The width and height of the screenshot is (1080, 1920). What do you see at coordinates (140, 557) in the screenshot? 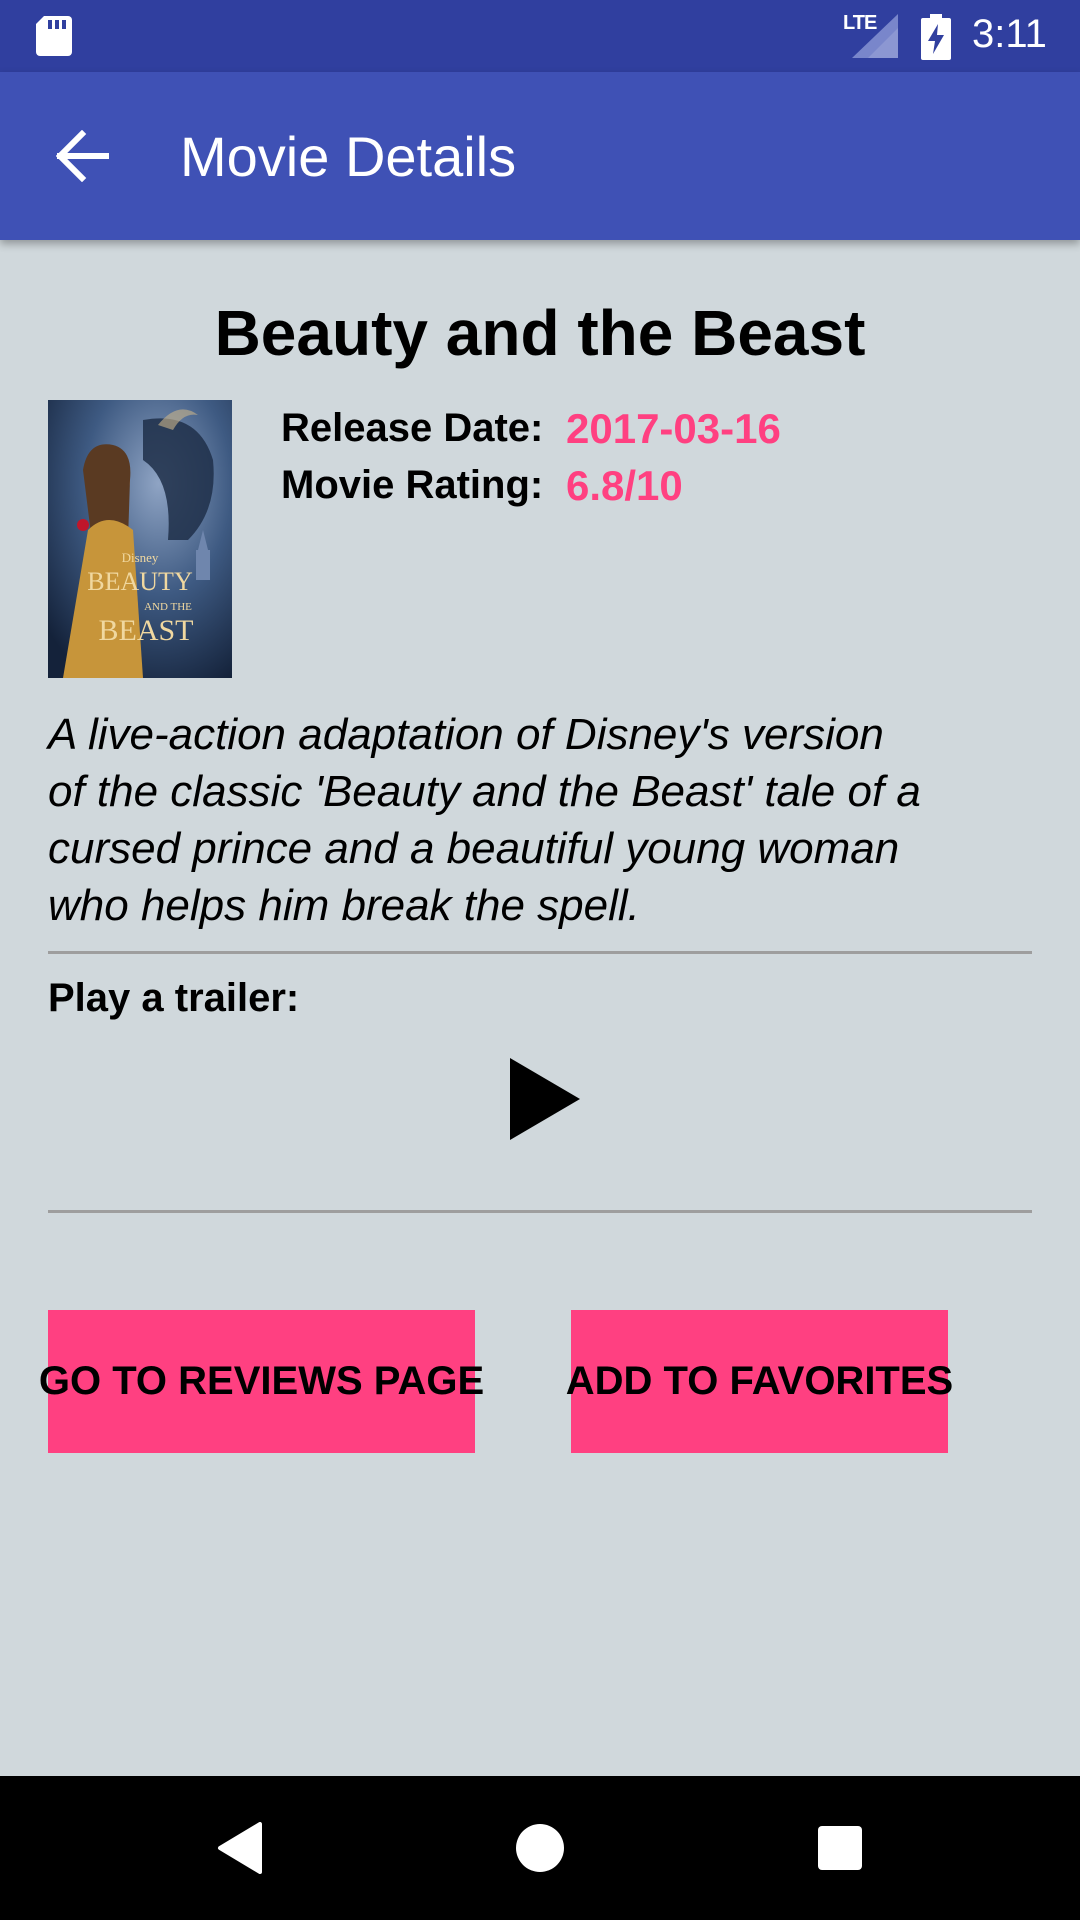
I see `poster-brand: Disney` at bounding box center [140, 557].